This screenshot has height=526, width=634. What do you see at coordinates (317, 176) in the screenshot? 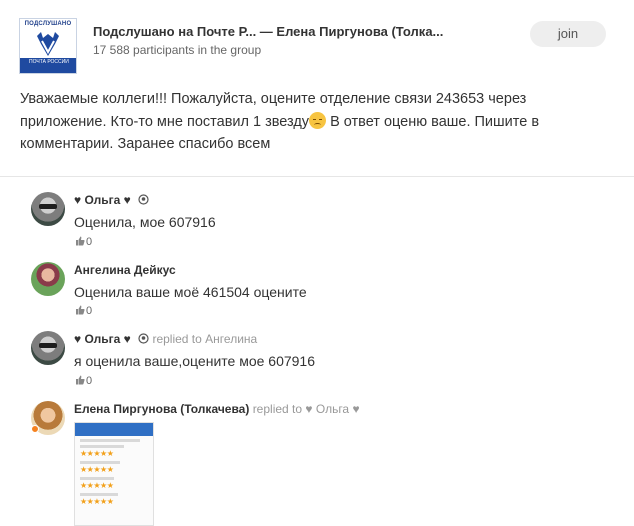
I see `comments-divider` at bounding box center [317, 176].